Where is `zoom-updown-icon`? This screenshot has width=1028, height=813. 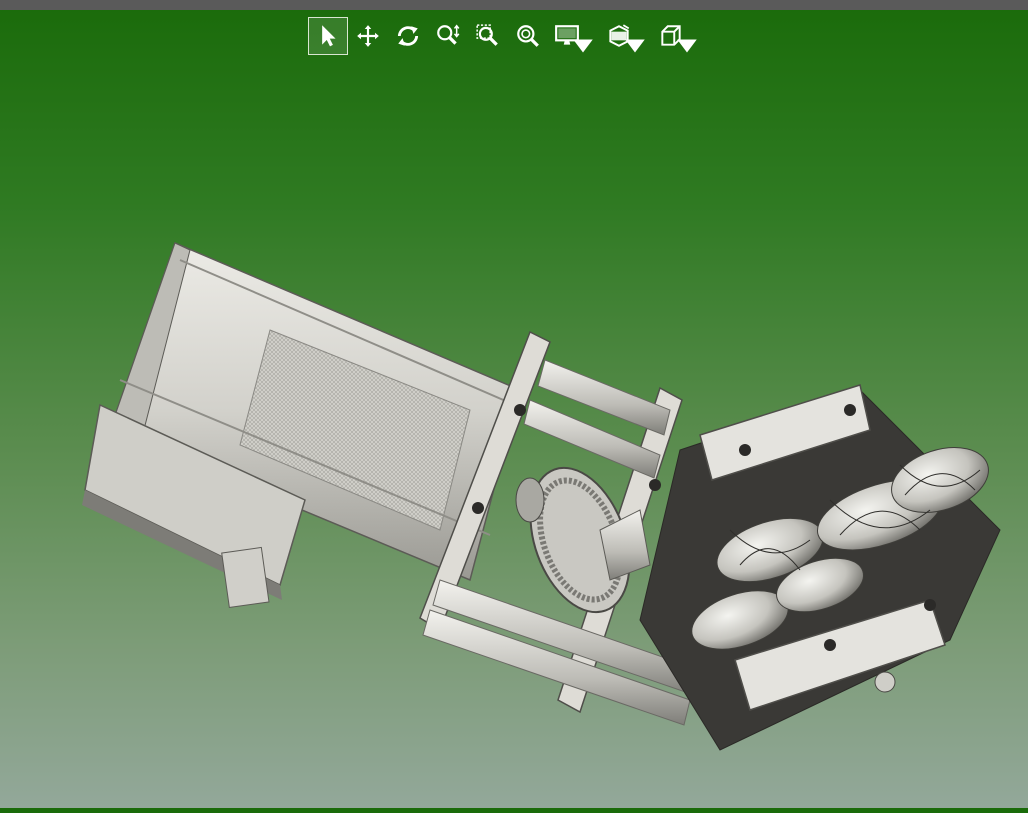
zoom-updown-icon is located at coordinates (448, 34).